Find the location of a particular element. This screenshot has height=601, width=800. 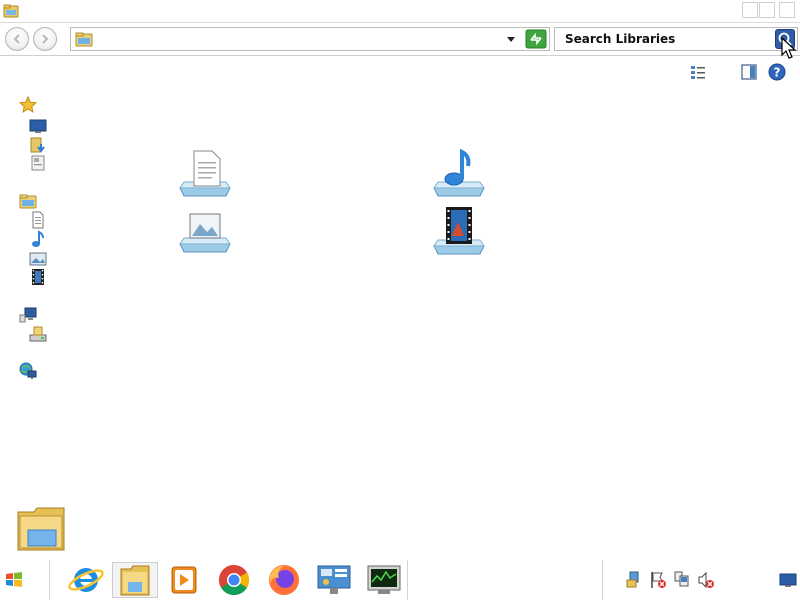

refresh-icon is located at coordinates (536, 39).